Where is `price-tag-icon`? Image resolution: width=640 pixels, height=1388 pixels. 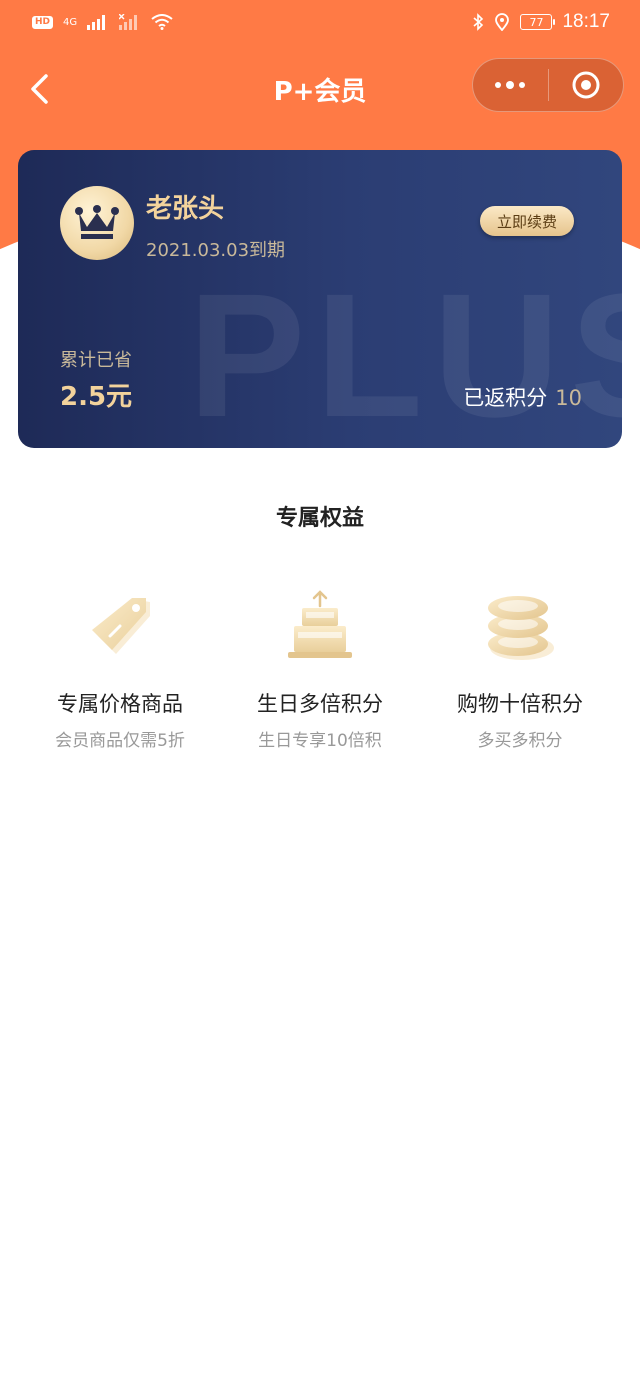
price-tag-icon is located at coordinates (120, 630).